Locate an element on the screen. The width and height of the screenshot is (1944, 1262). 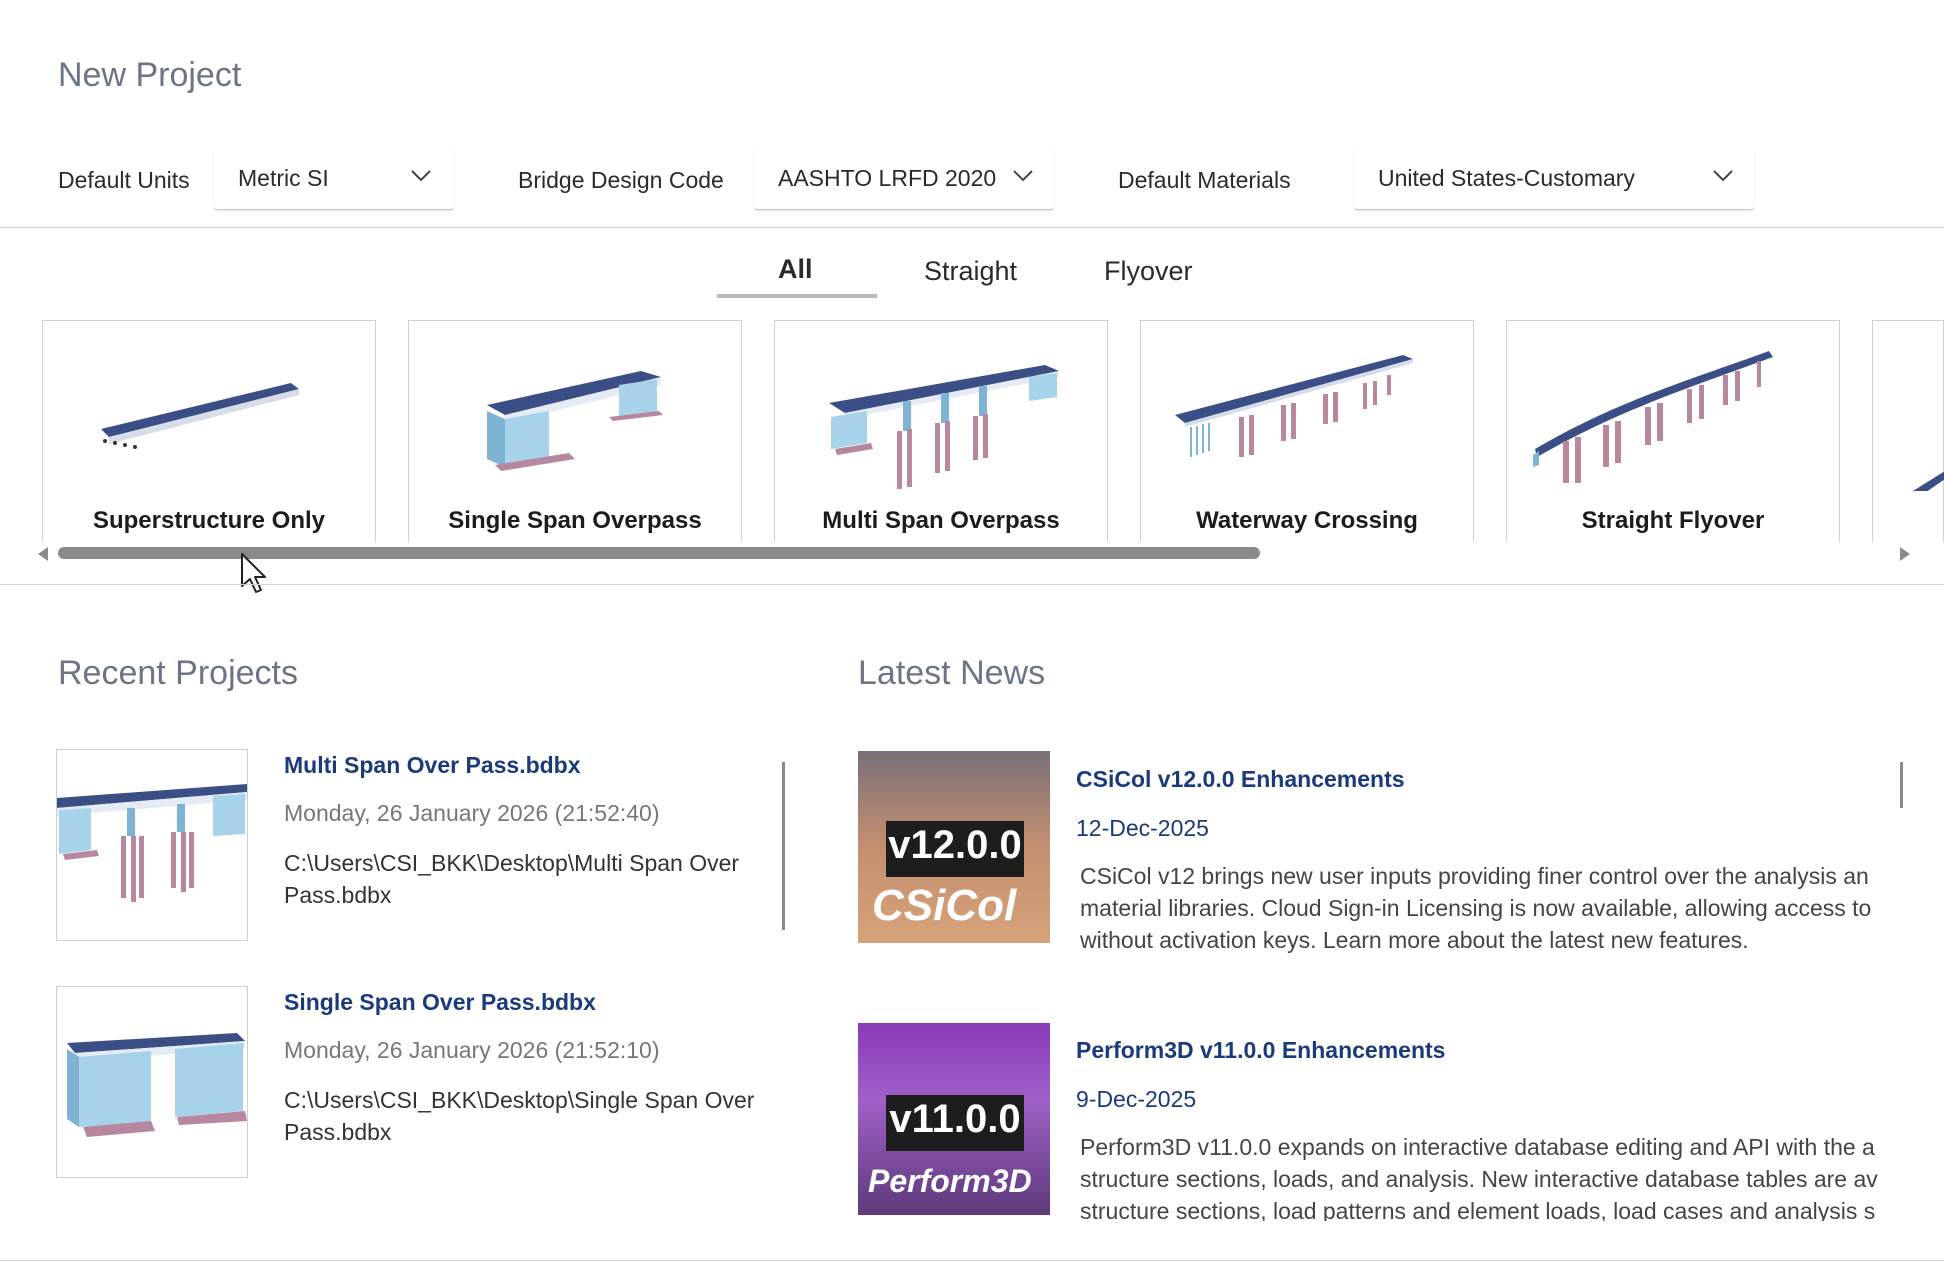
template-card-straight-flyover: Straight Flyover is located at coordinates (1673, 431).